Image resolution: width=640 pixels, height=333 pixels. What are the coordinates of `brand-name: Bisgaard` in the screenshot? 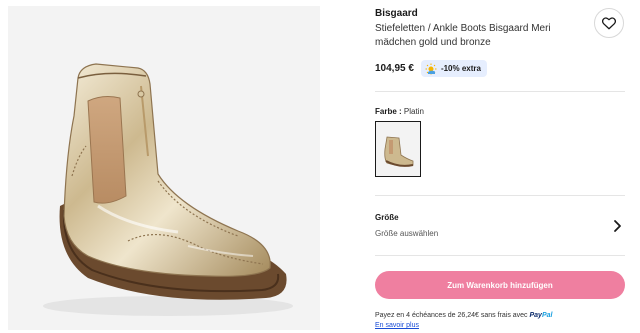 It's located at (396, 13).